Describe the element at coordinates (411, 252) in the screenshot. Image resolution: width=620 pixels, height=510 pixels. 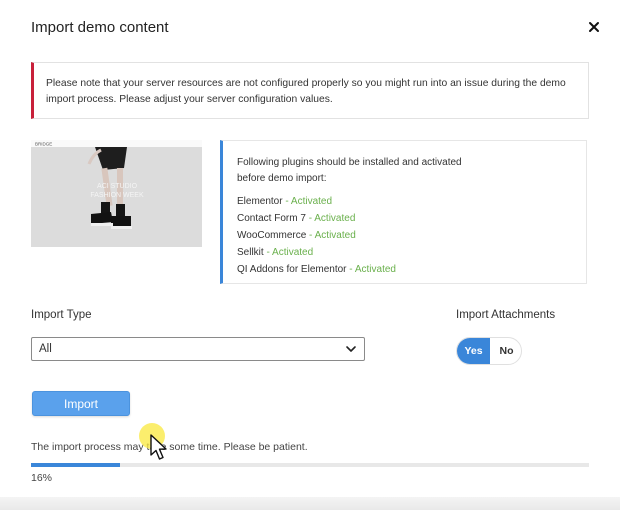
I see `plugin-item: Sellkit - Activated` at that location.